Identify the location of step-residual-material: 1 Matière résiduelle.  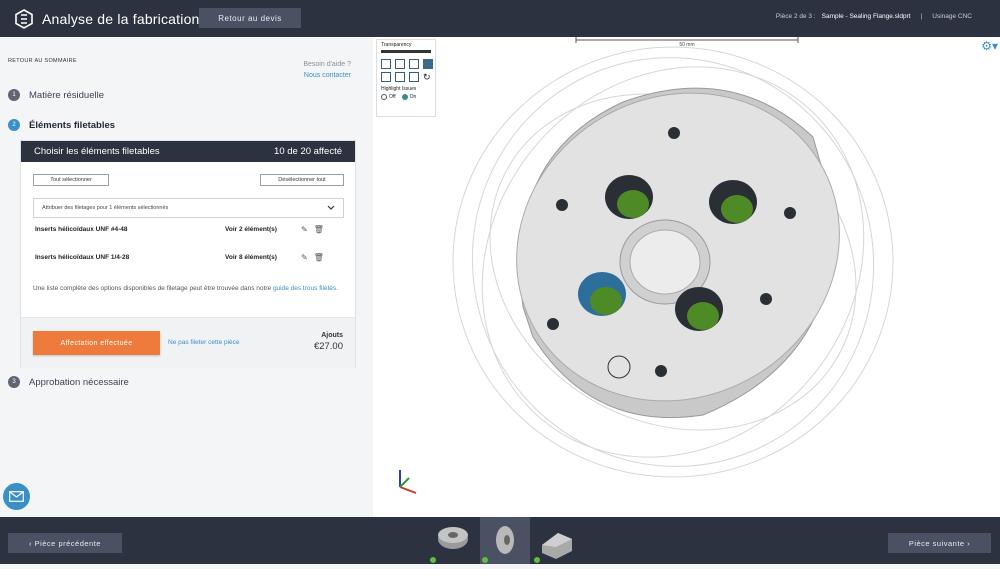
(56, 95).